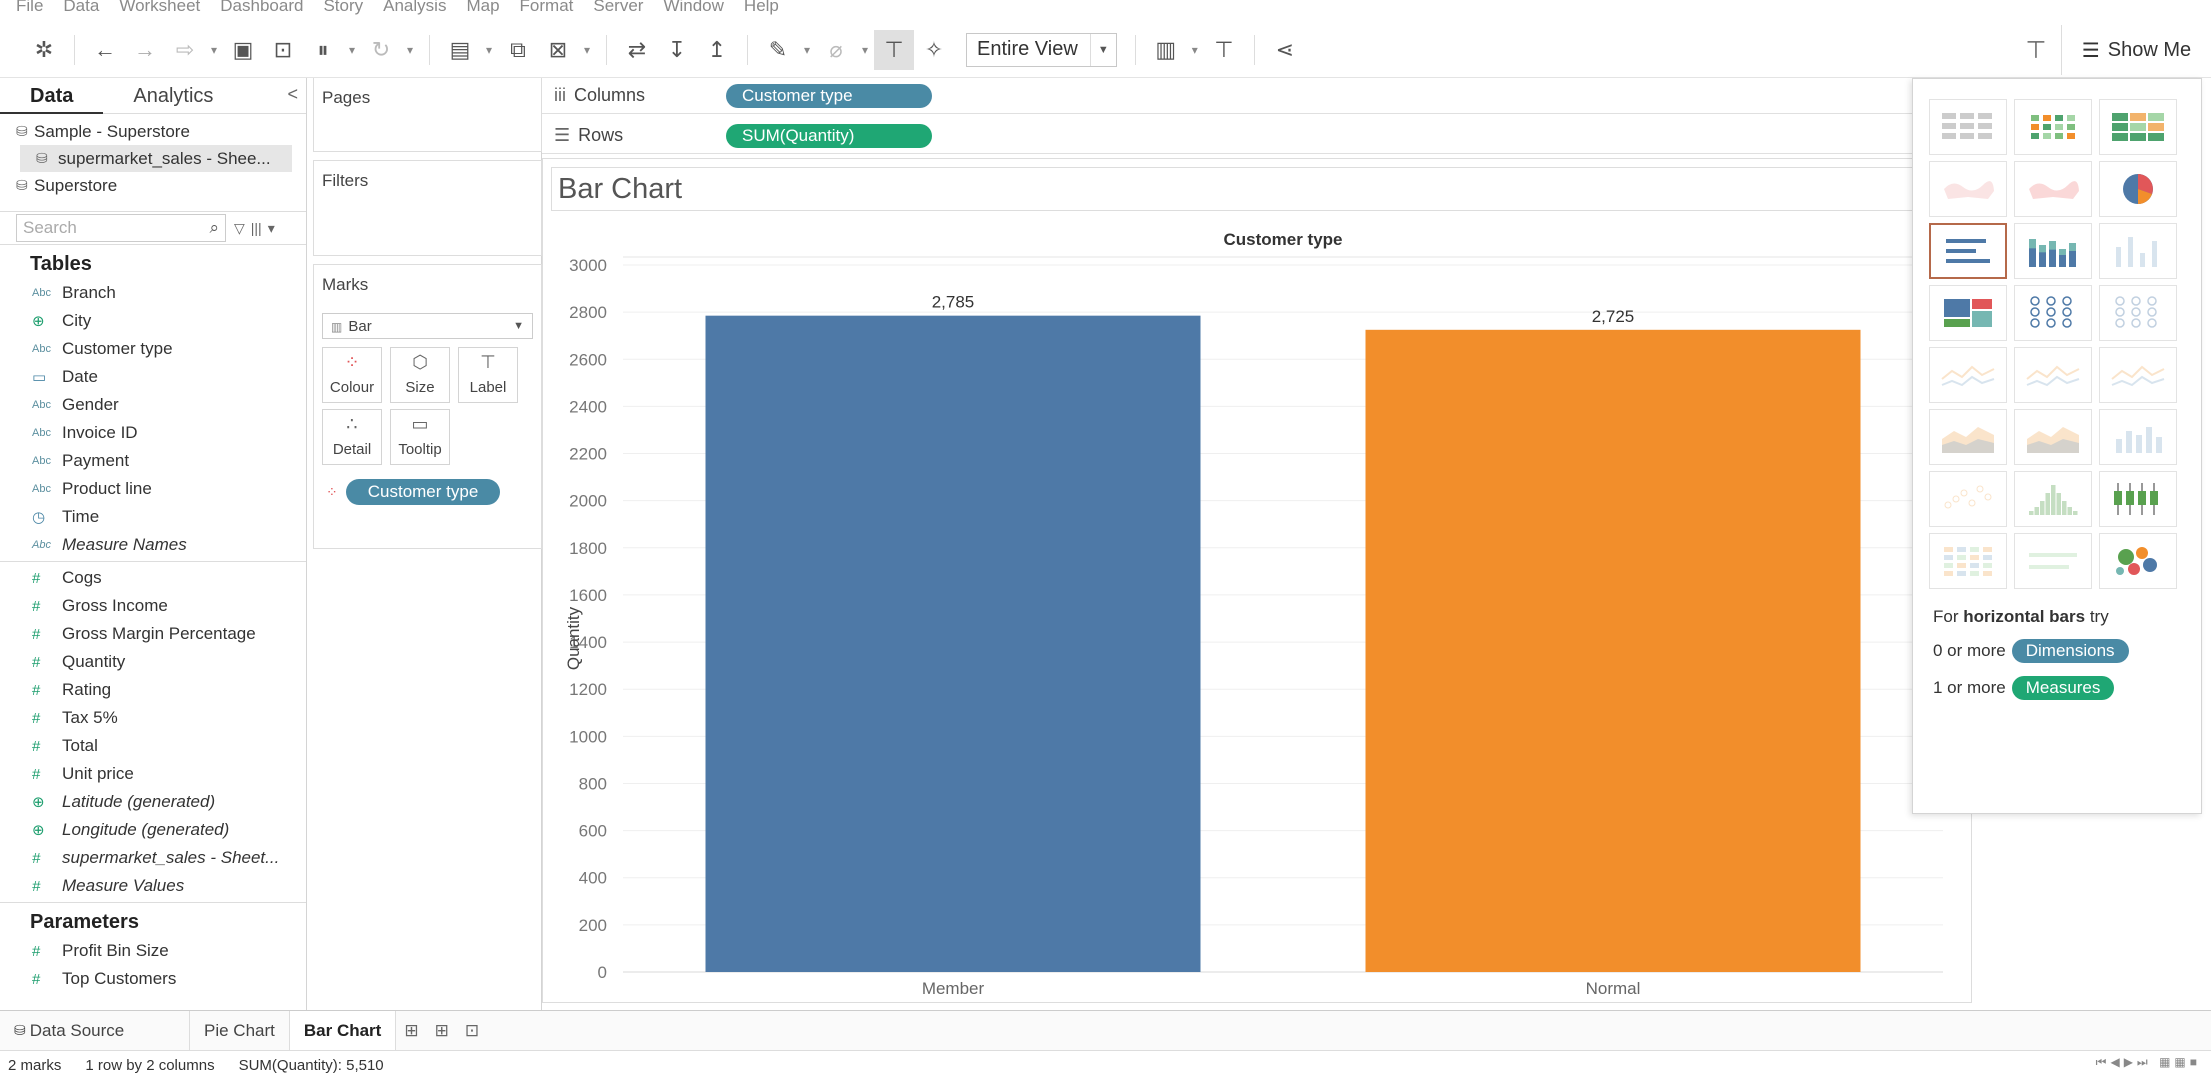 This screenshot has width=2211, height=1079. I want to click on colour-button: ⁘ Colour, so click(352, 375).